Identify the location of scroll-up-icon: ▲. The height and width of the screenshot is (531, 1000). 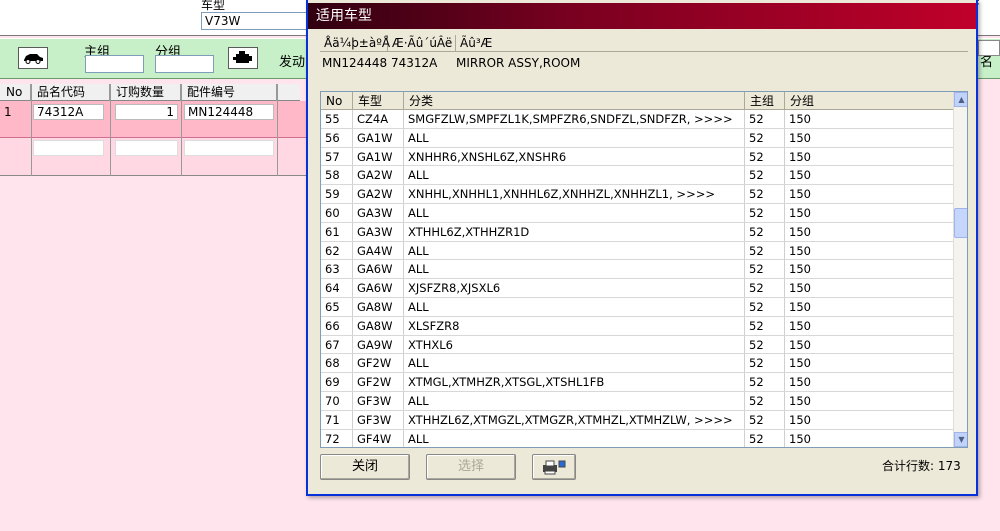
(960, 99).